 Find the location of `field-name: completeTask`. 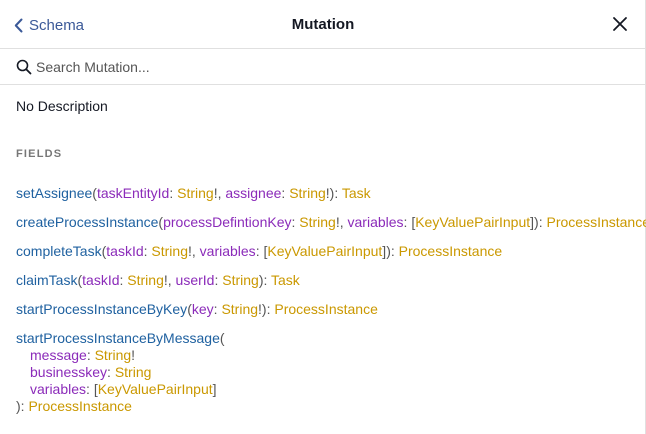

field-name: completeTask is located at coordinates (59, 251).